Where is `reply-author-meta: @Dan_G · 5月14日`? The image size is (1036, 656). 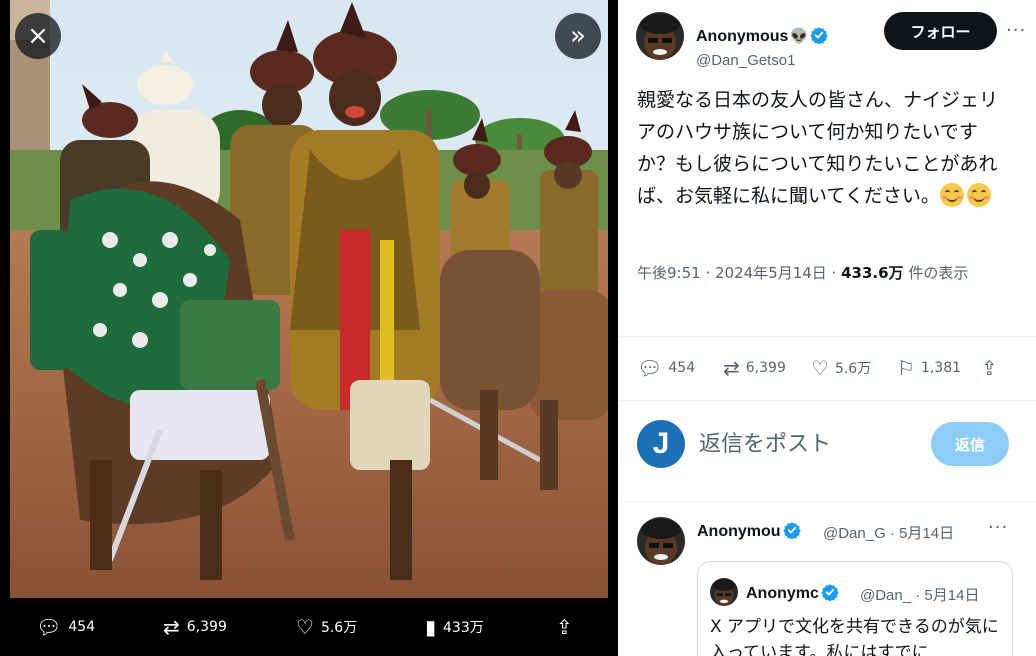
reply-author-meta: @Dan_G · 5月14日 is located at coordinates (889, 533).